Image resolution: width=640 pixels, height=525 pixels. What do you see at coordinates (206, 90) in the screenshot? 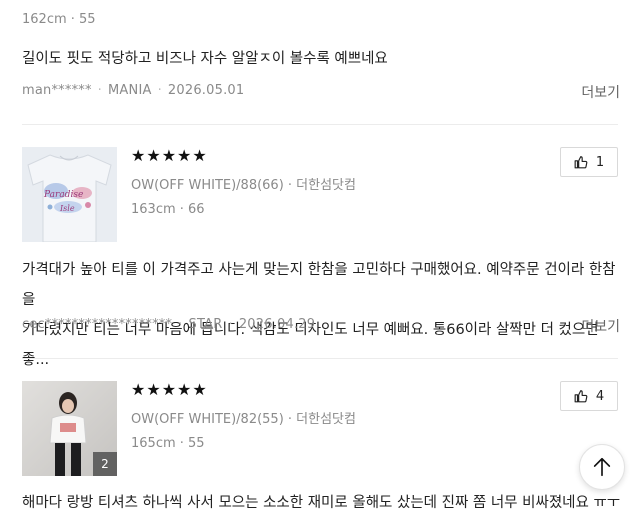
I see `review-date: 2026.05.01` at bounding box center [206, 90].